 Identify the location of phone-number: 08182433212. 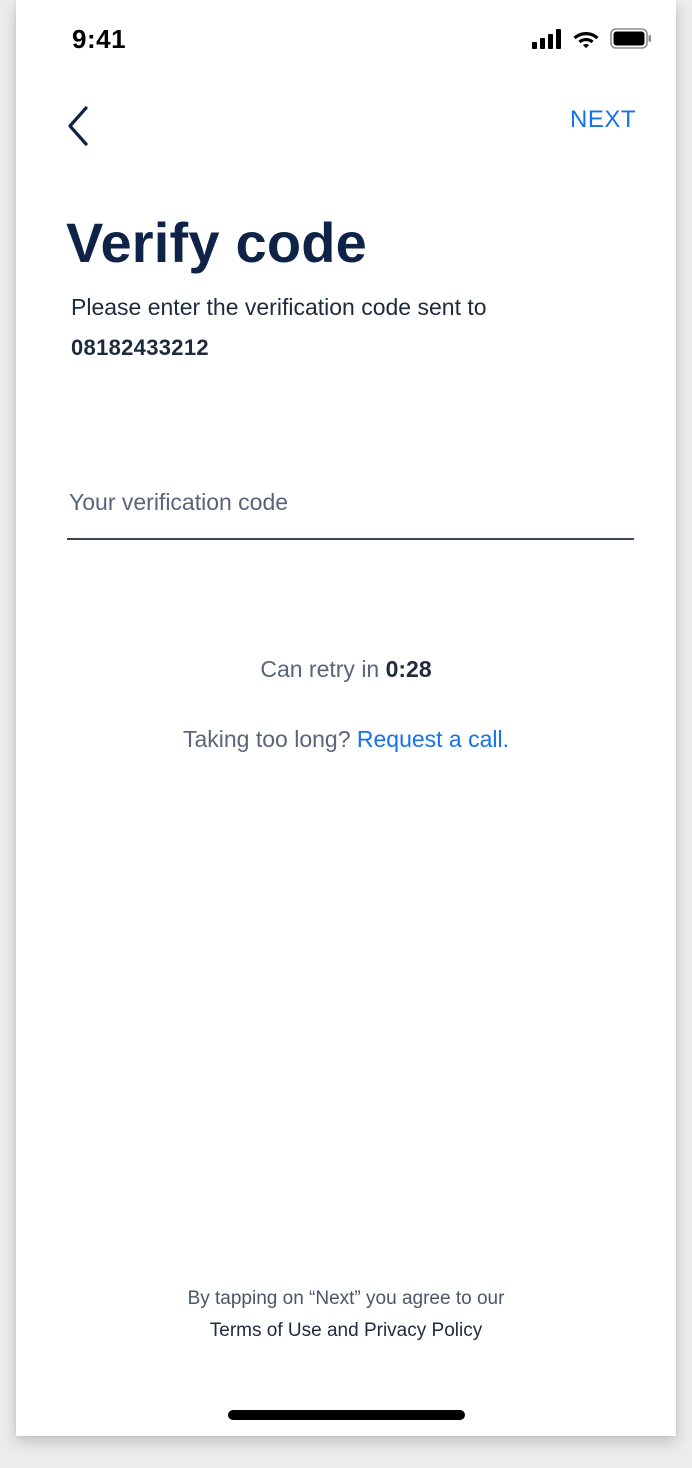
(140, 347).